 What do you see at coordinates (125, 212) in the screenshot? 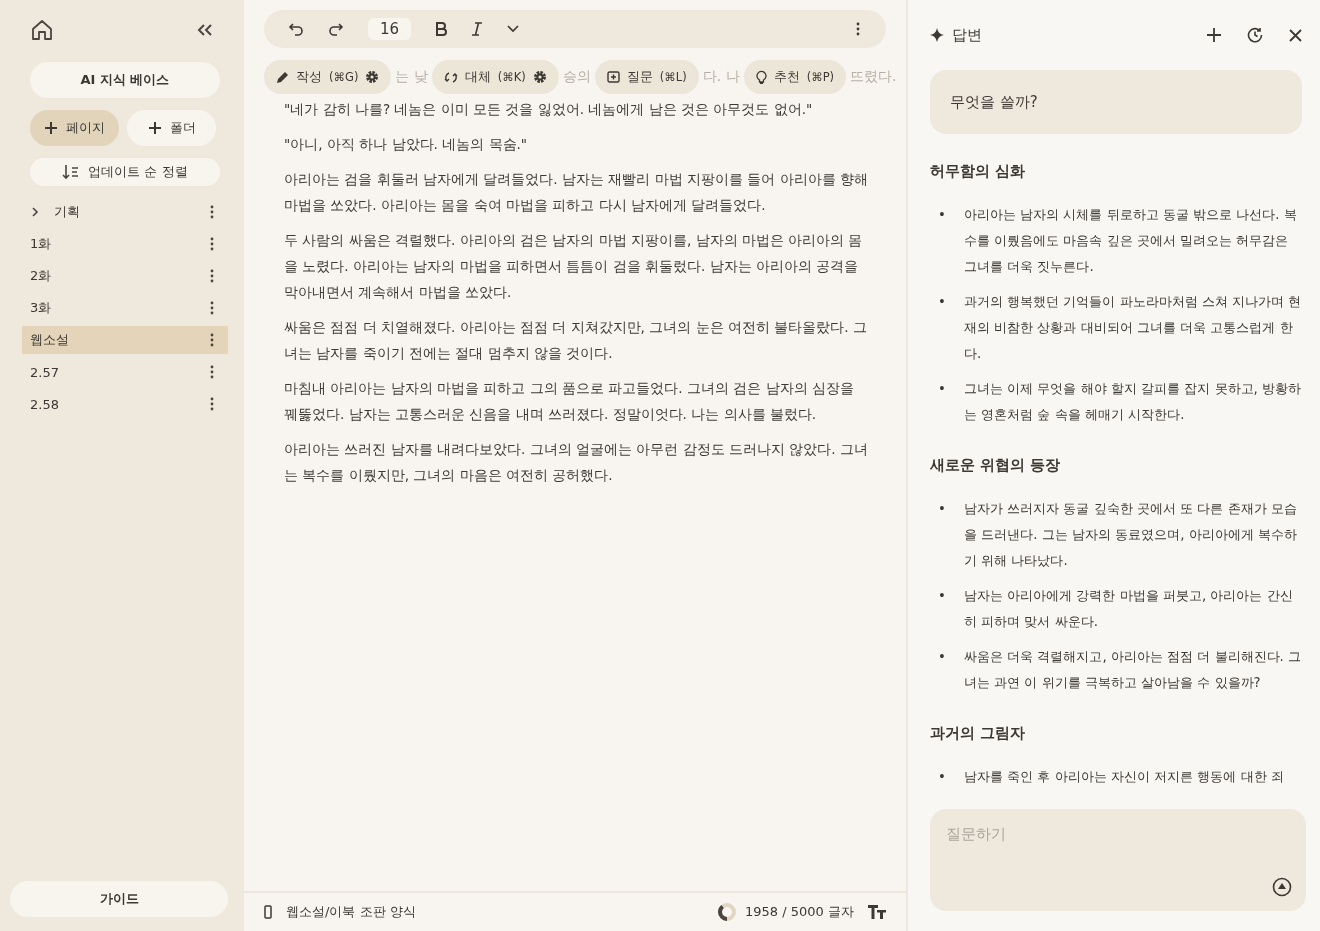
I see `page-list-item: 기획` at bounding box center [125, 212].